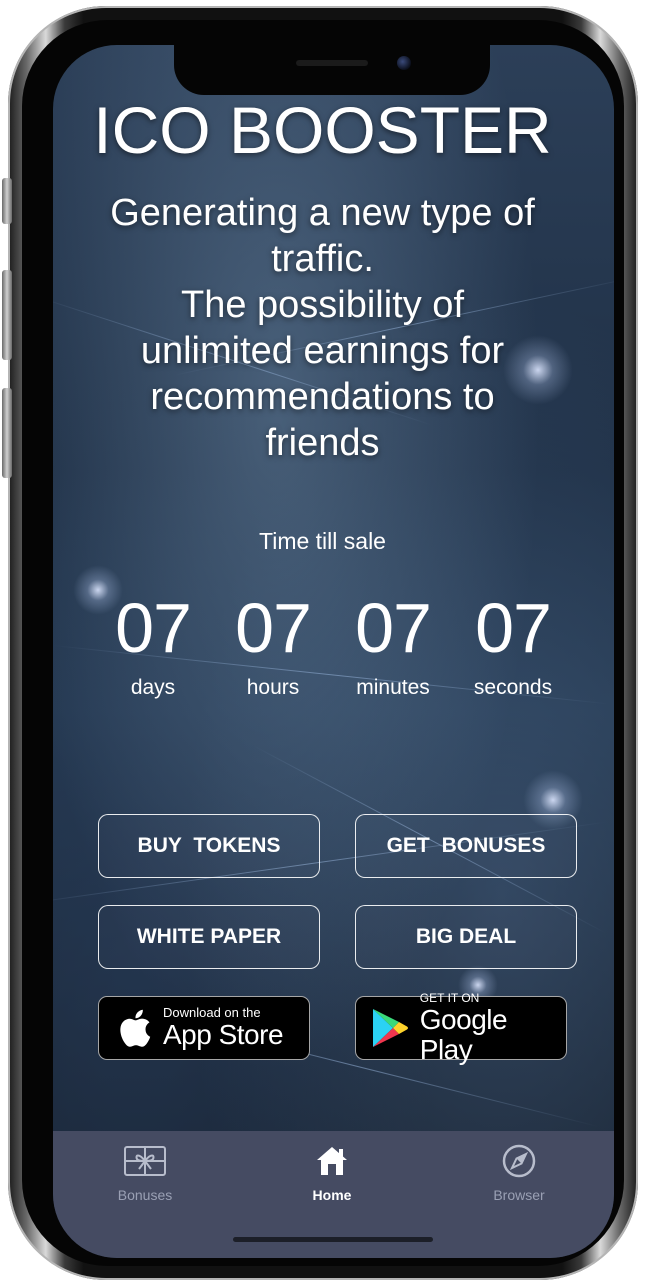 The height and width of the screenshot is (1285, 645). Describe the element at coordinates (332, 1195) in the screenshot. I see `tab-label: Home` at that location.